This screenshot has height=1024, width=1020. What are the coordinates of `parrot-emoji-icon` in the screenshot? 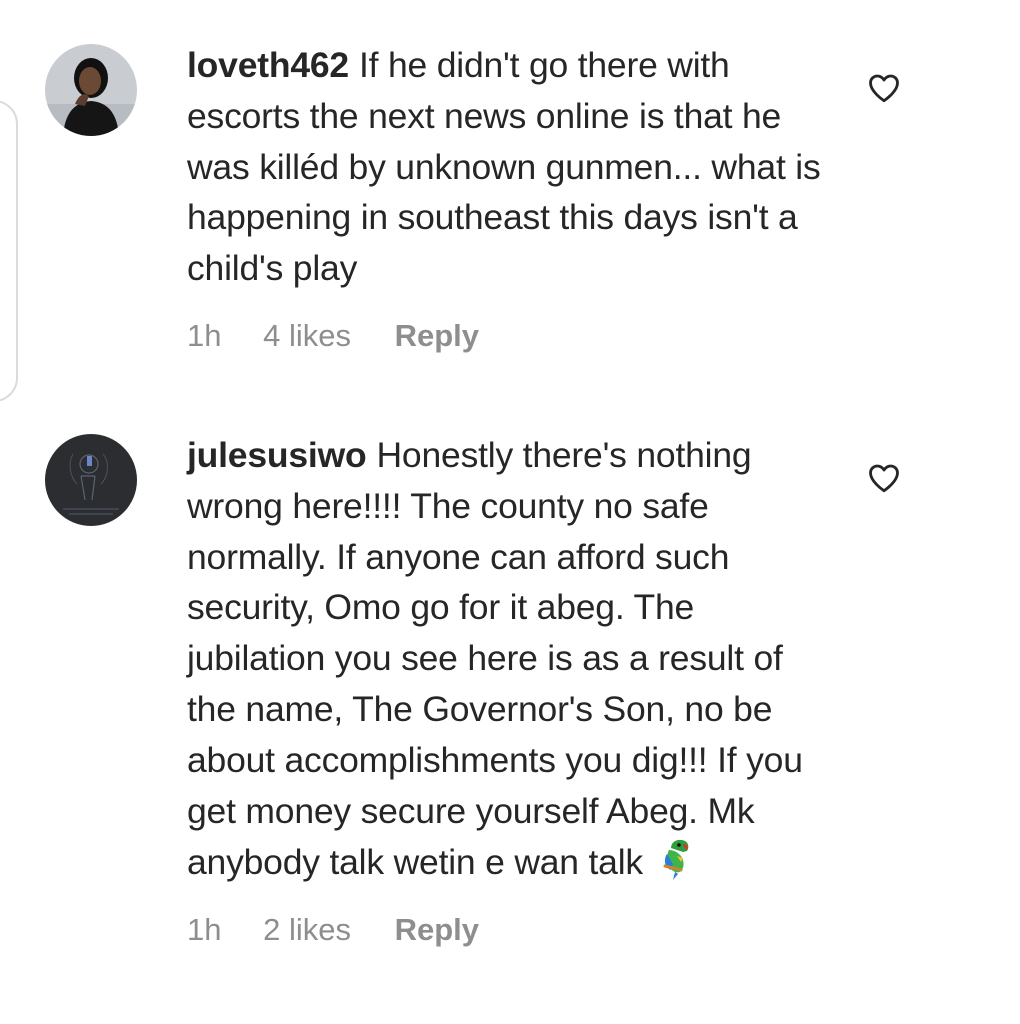 It's located at (678, 859).